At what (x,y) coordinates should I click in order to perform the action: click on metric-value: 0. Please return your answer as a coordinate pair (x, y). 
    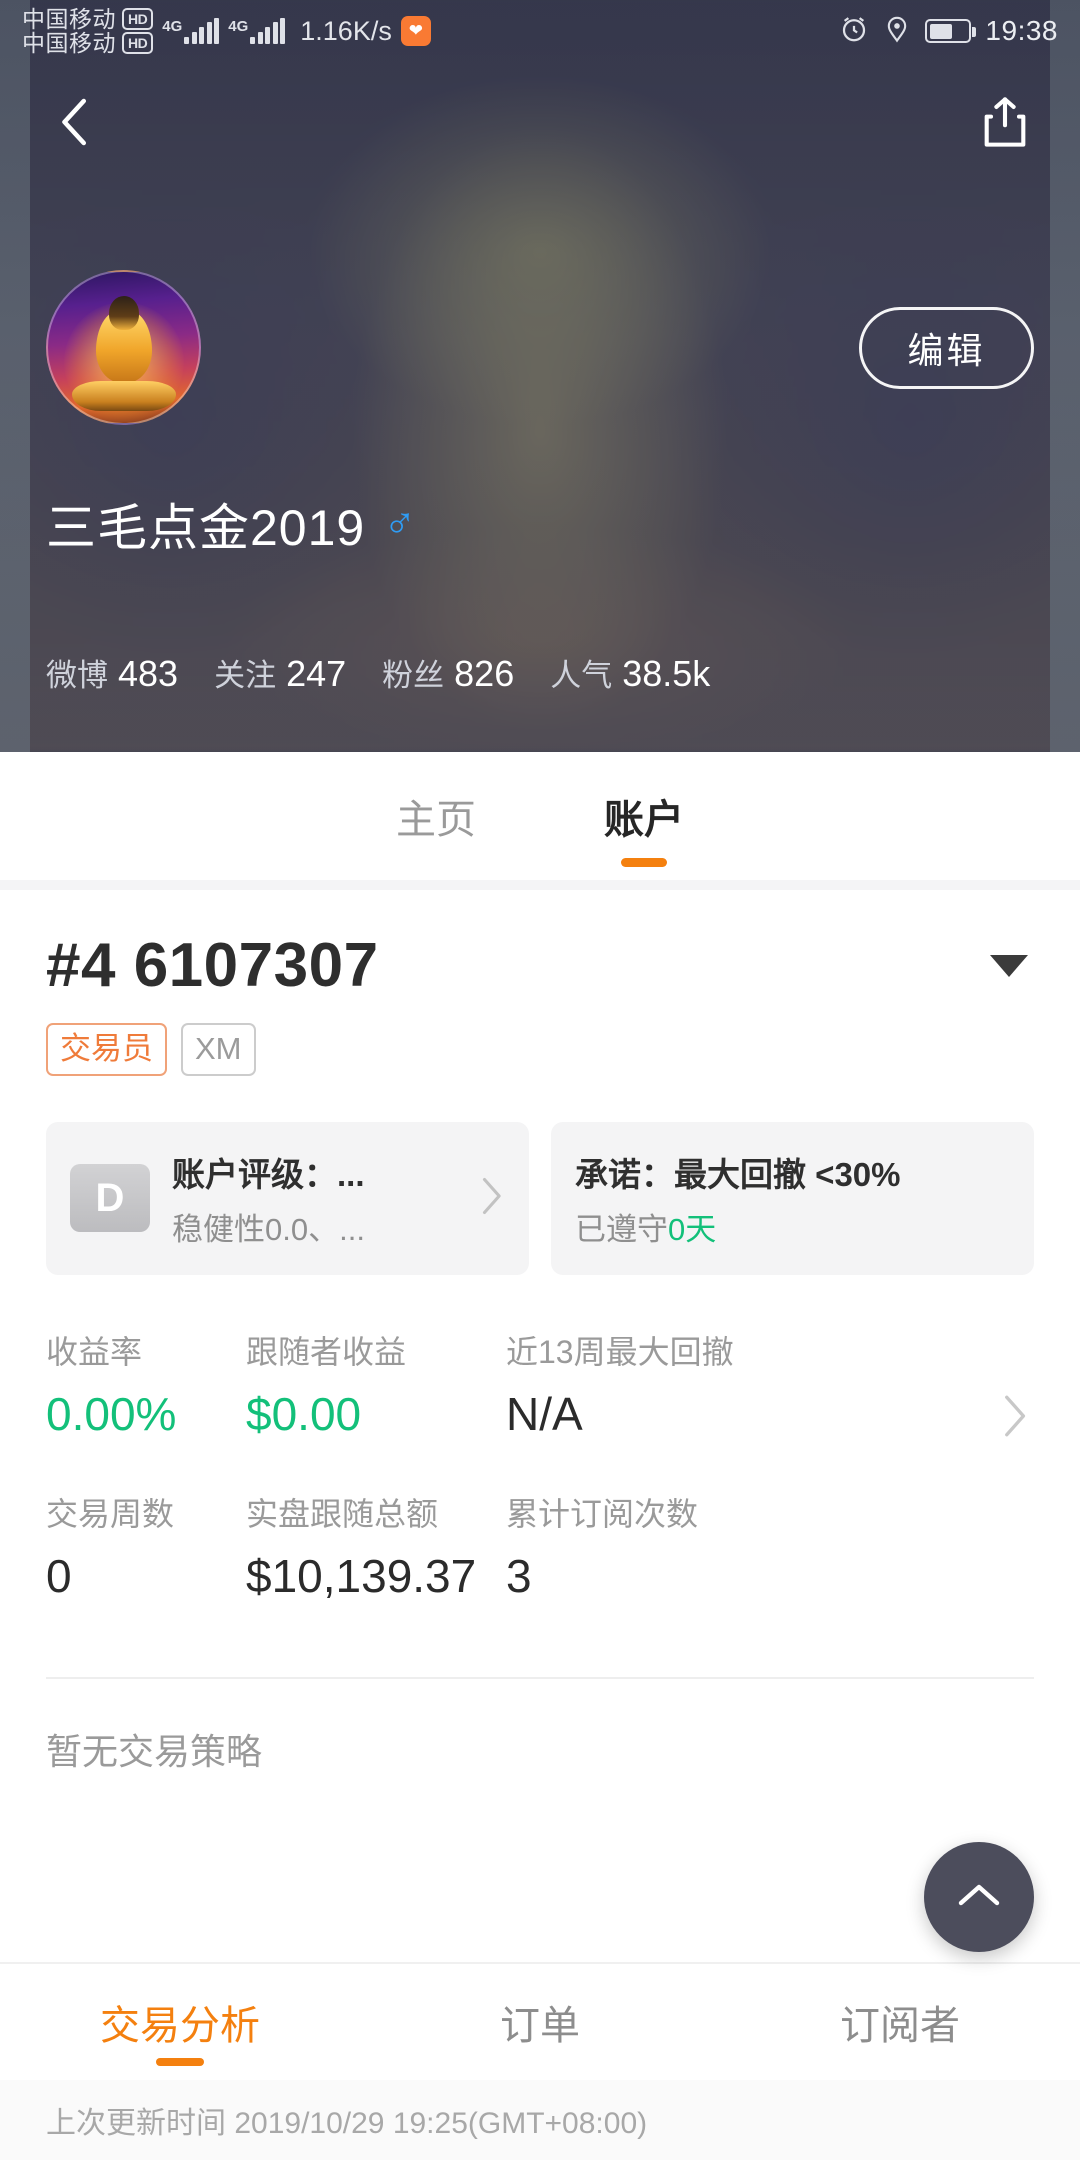
    Looking at the image, I should click on (59, 1575).